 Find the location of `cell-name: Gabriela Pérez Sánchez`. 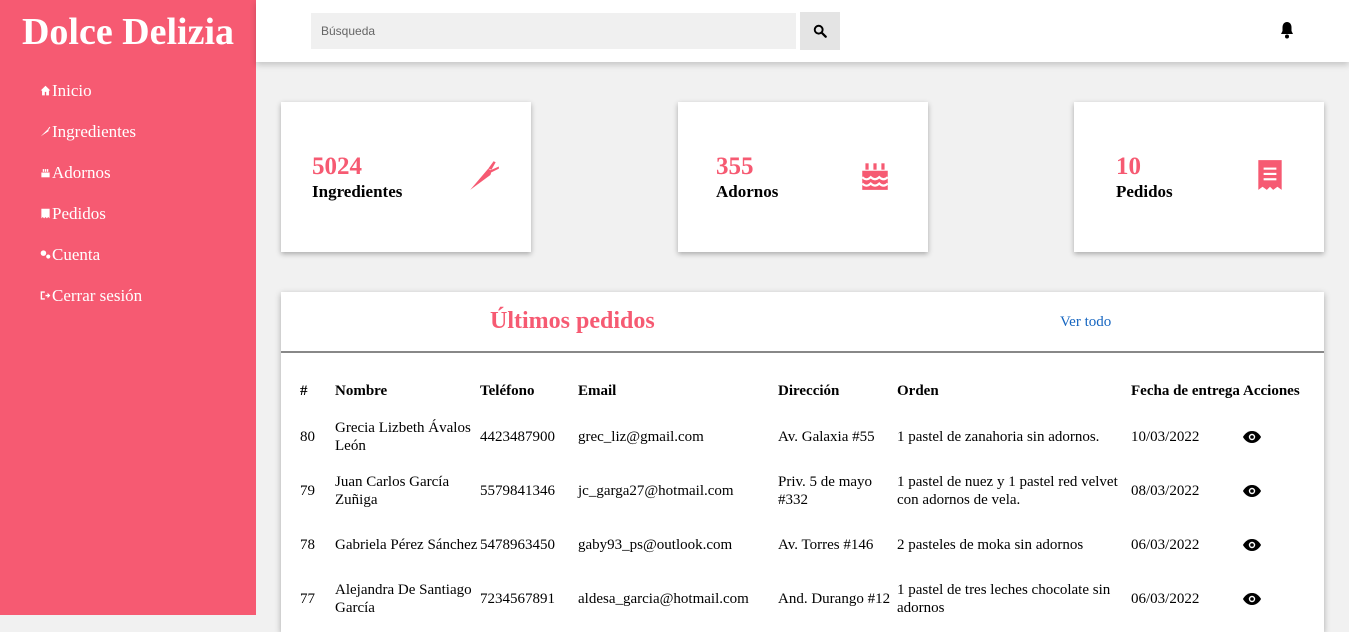

cell-name: Gabriela Pérez Sánchez is located at coordinates (406, 545).